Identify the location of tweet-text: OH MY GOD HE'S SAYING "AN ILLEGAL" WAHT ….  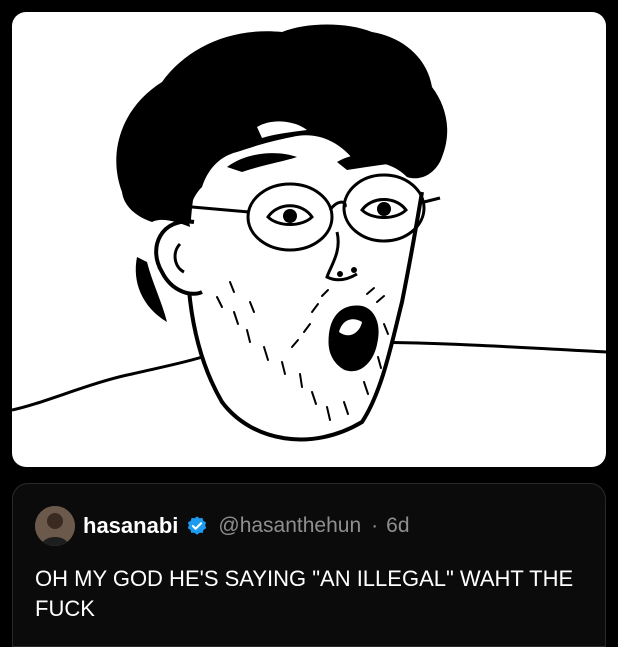
(304, 593).